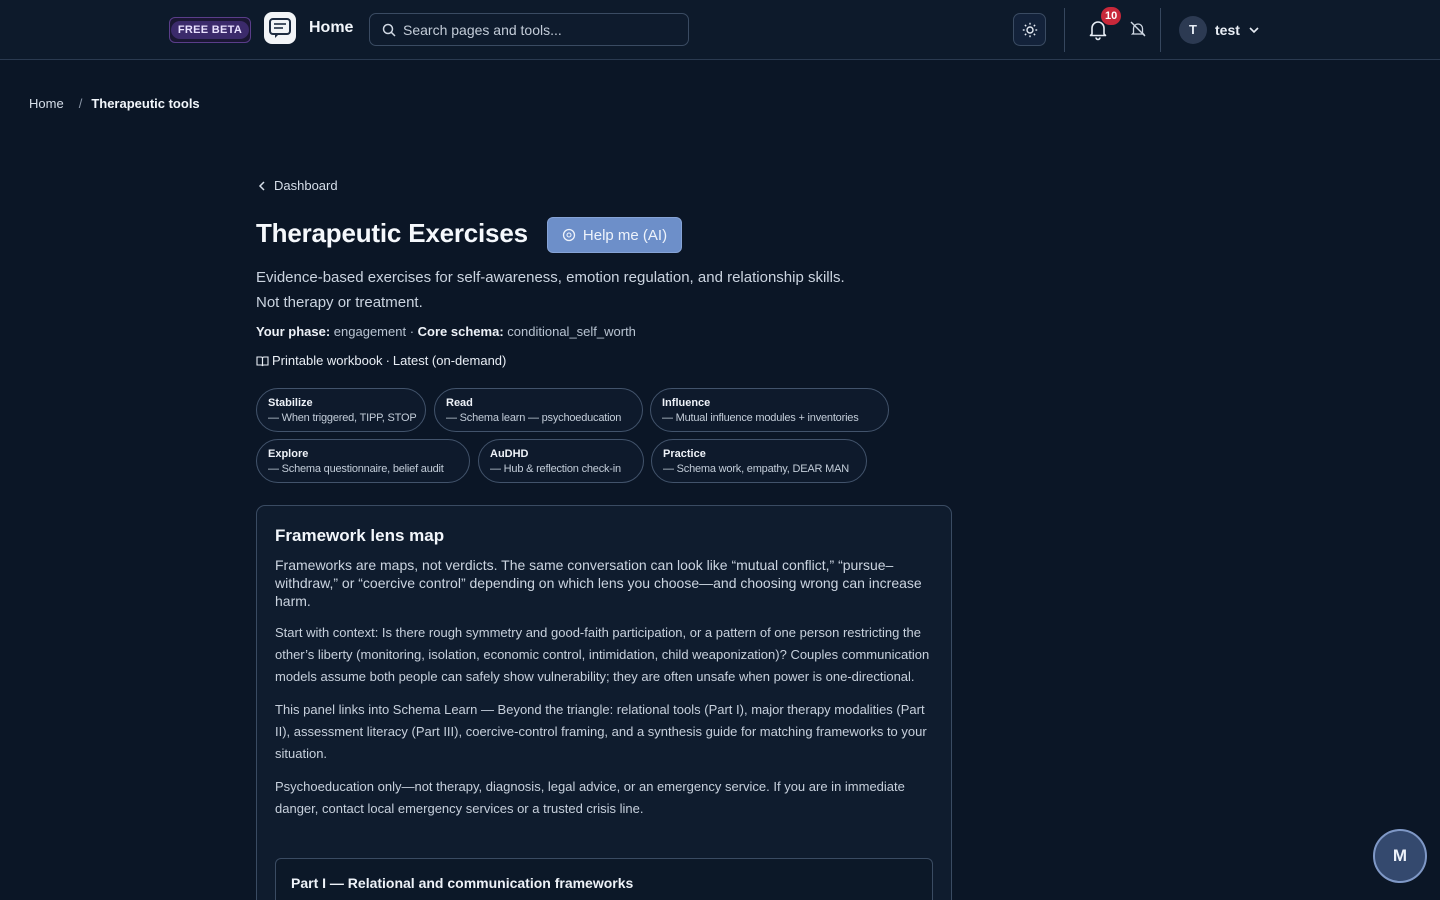  What do you see at coordinates (46, 103) in the screenshot?
I see `breadcrumb-home: Home` at bounding box center [46, 103].